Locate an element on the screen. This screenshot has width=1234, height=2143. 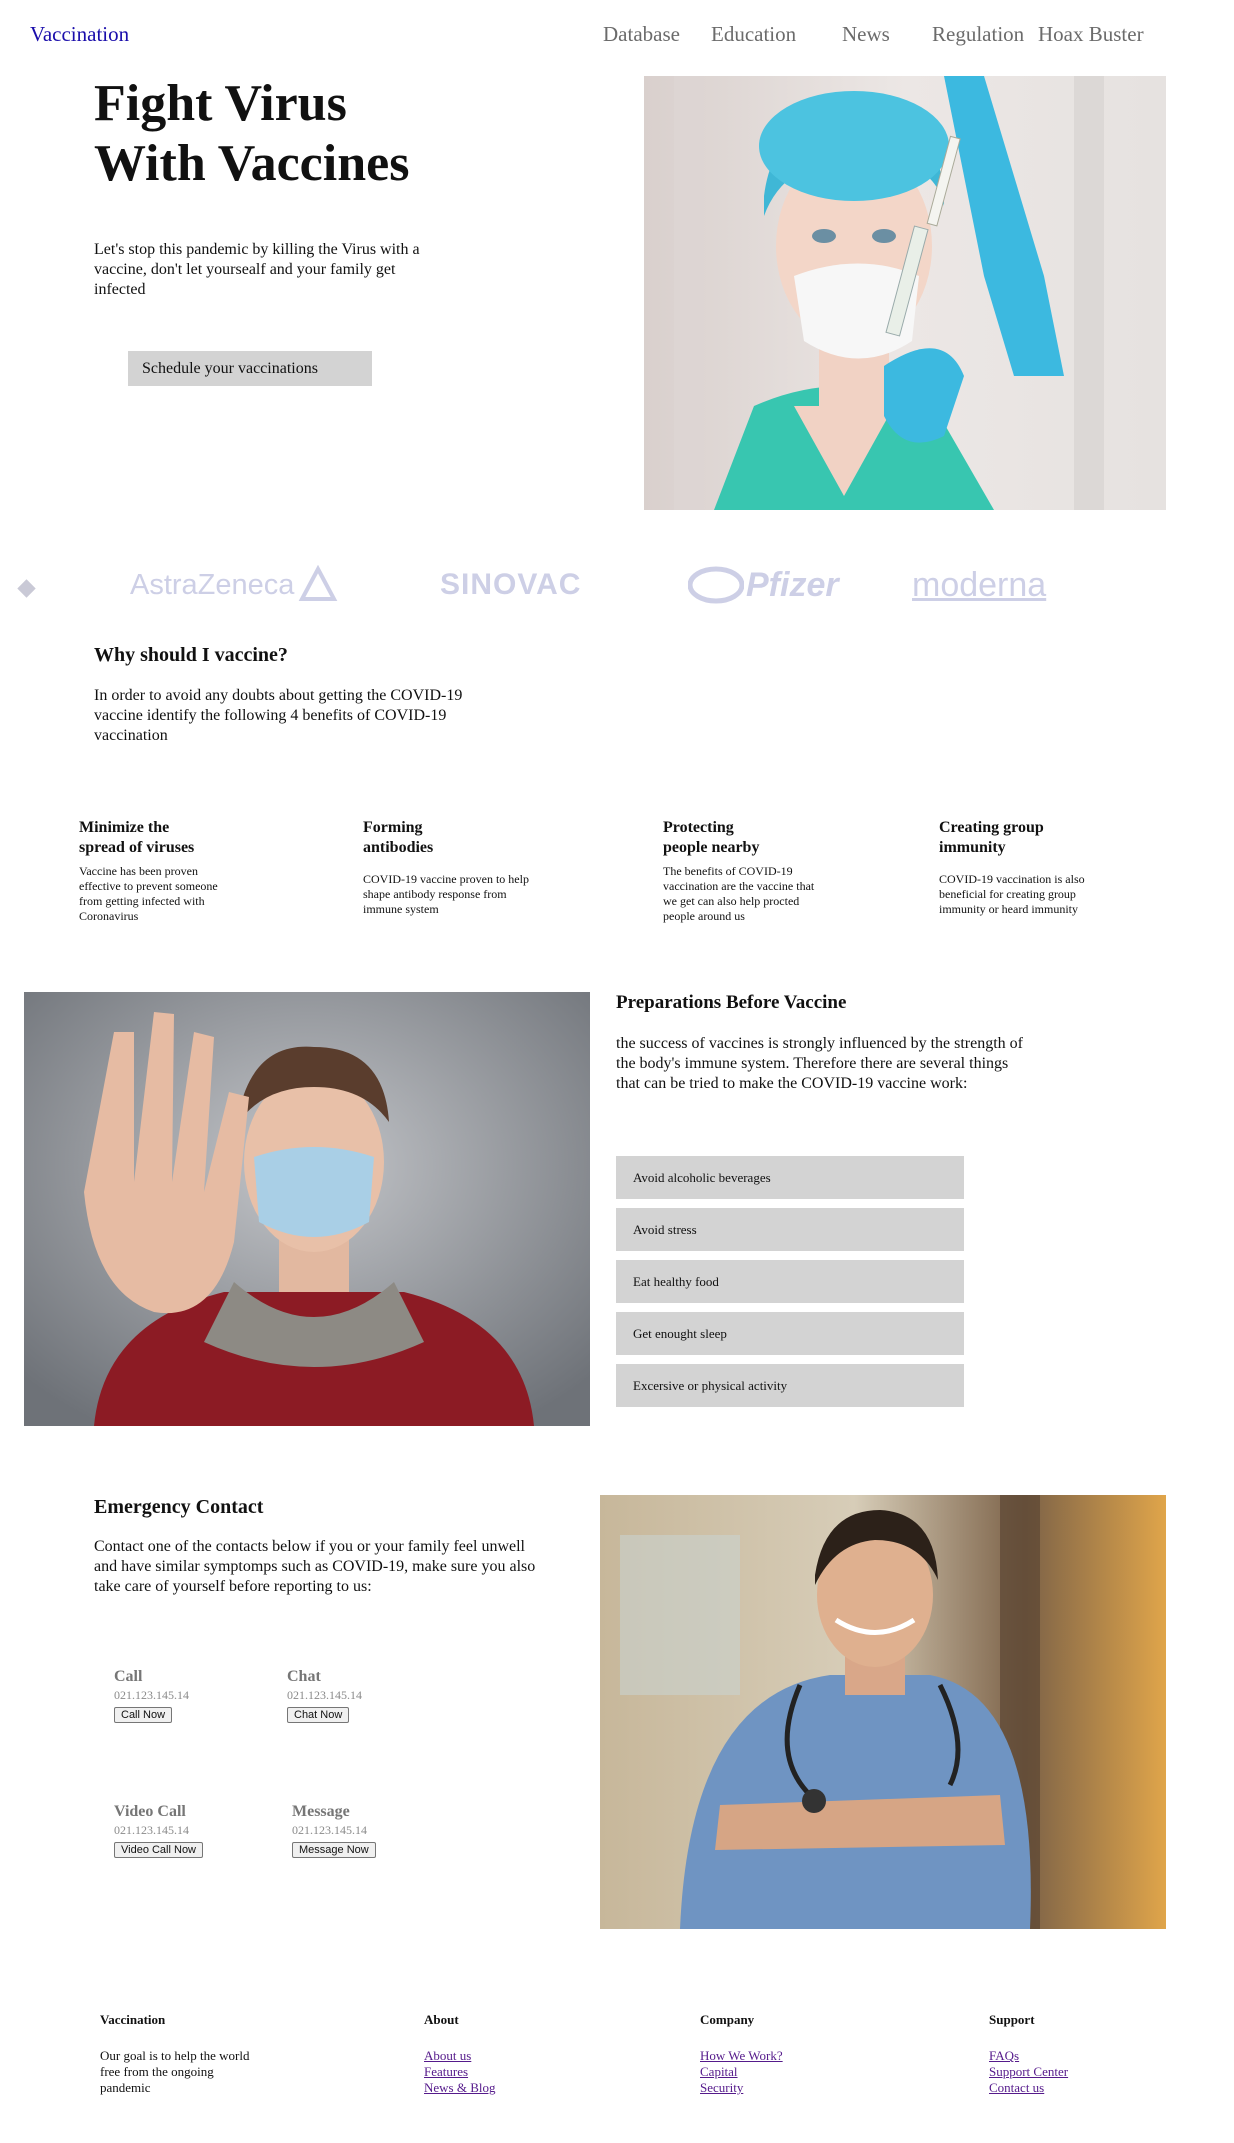
footer-link-faqs: FAQs is located at coordinates (1064, 2056).